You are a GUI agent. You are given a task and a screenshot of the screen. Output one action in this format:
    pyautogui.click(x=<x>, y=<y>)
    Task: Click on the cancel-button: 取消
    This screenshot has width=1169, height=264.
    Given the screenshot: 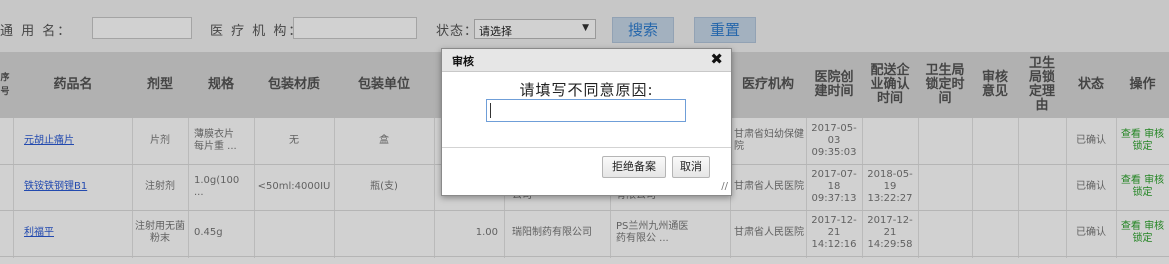 What is the action you would take?
    pyautogui.click(x=691, y=167)
    